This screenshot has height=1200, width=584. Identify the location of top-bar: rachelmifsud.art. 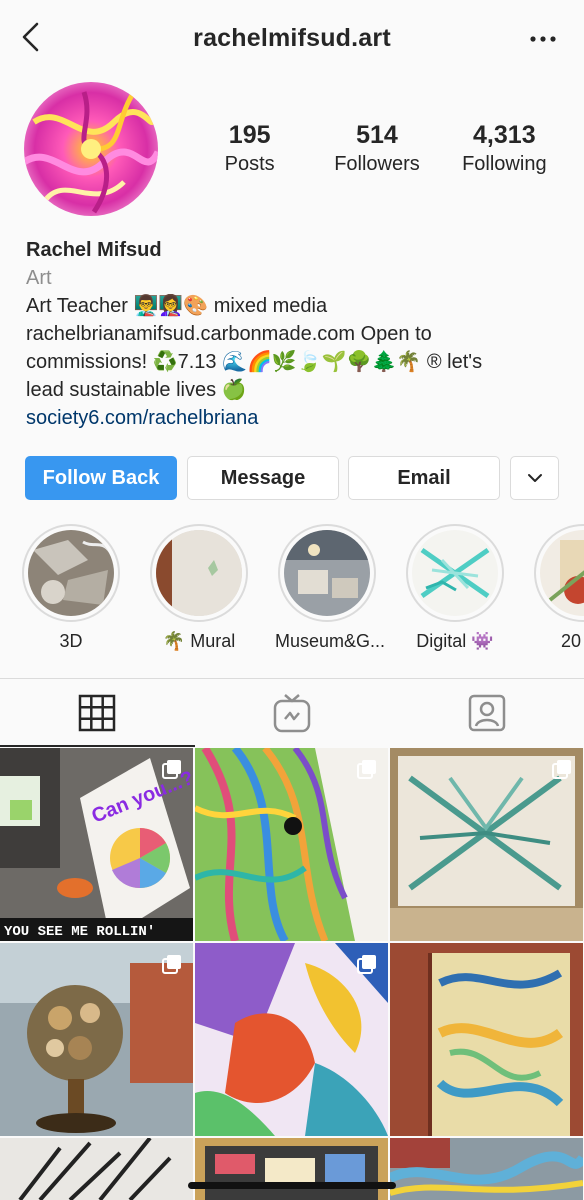
(292, 39).